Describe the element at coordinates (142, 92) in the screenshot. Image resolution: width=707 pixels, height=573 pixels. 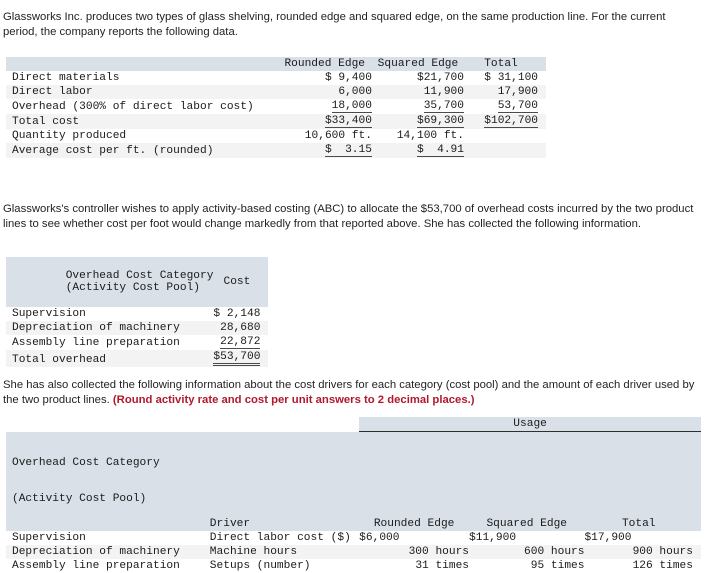
I see `row-label: Direct labor` at that location.